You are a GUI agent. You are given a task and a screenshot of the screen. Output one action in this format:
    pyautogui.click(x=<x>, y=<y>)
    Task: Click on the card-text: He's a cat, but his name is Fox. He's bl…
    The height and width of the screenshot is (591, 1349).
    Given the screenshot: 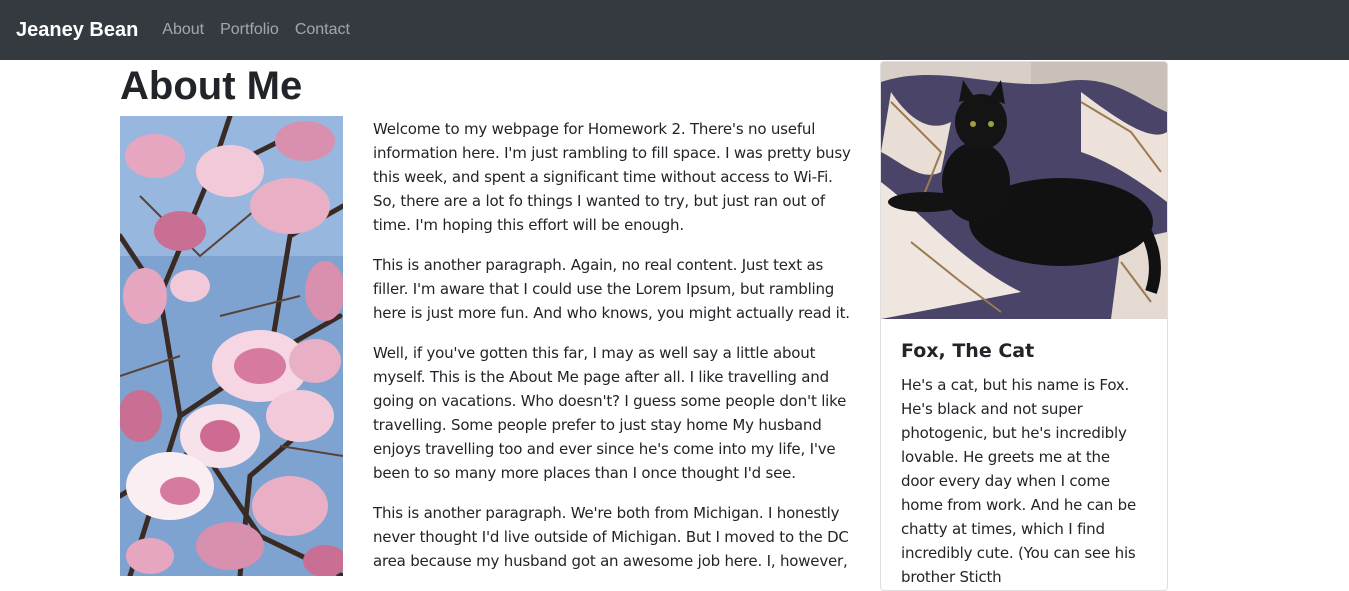 What is the action you would take?
    pyautogui.click(x=1019, y=481)
    